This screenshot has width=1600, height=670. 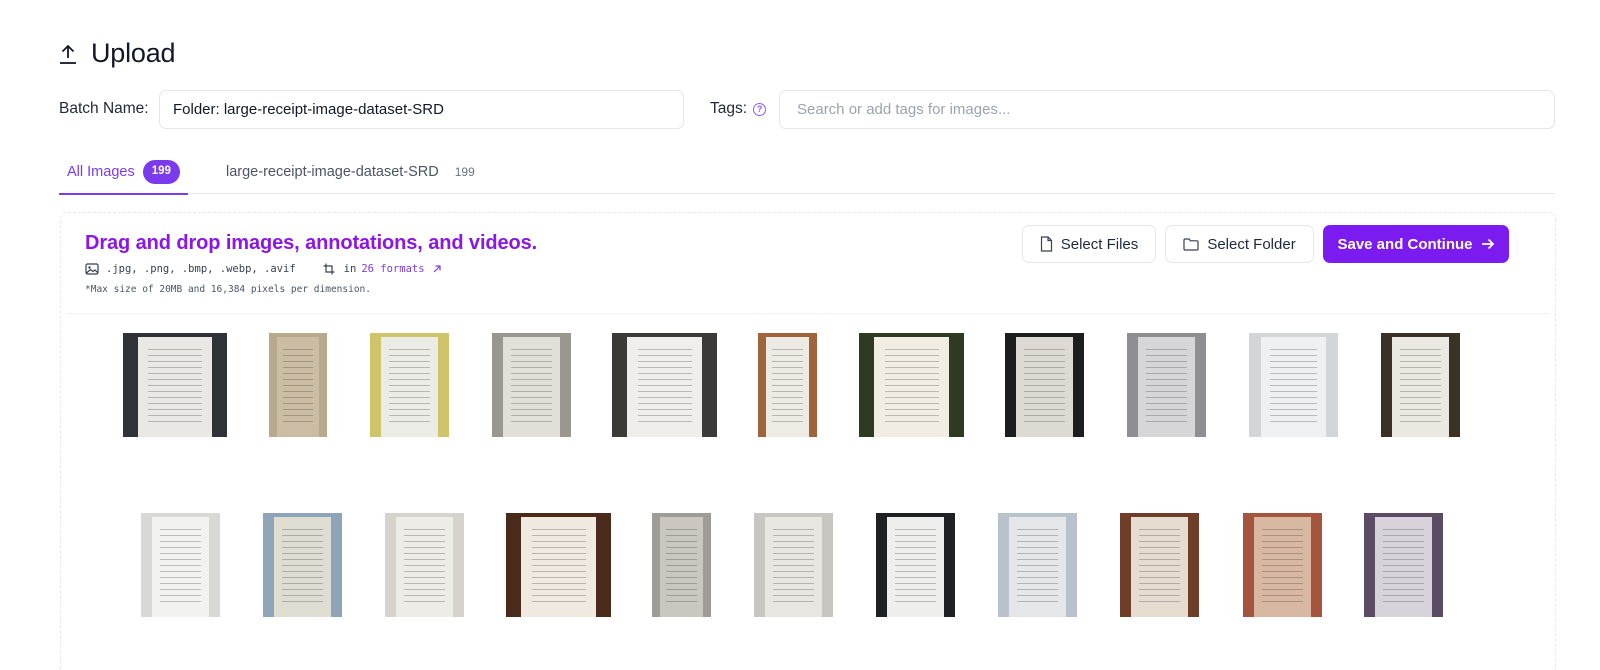 I want to click on arrow-right-icon, so click(x=1487, y=244).